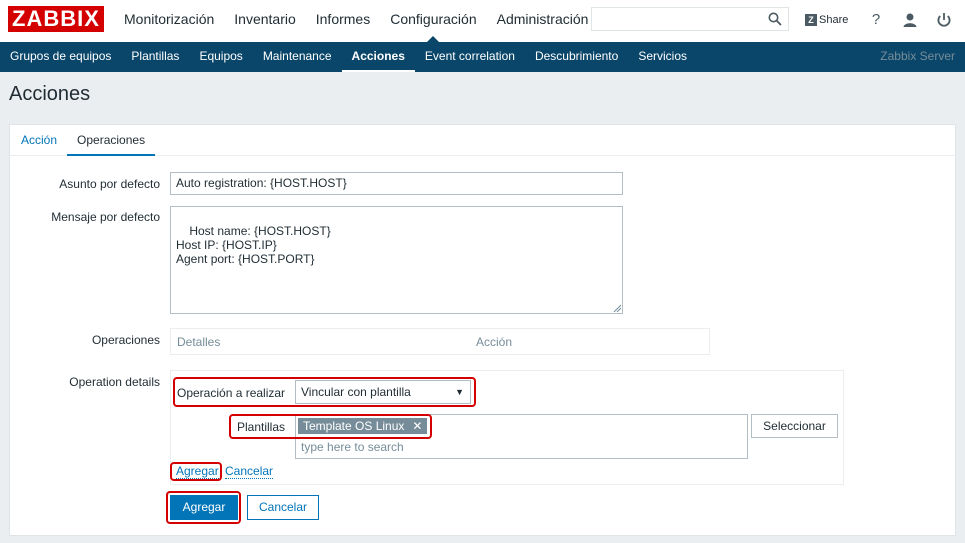 The image size is (965, 543). I want to click on highlight-add-button, so click(203, 507).